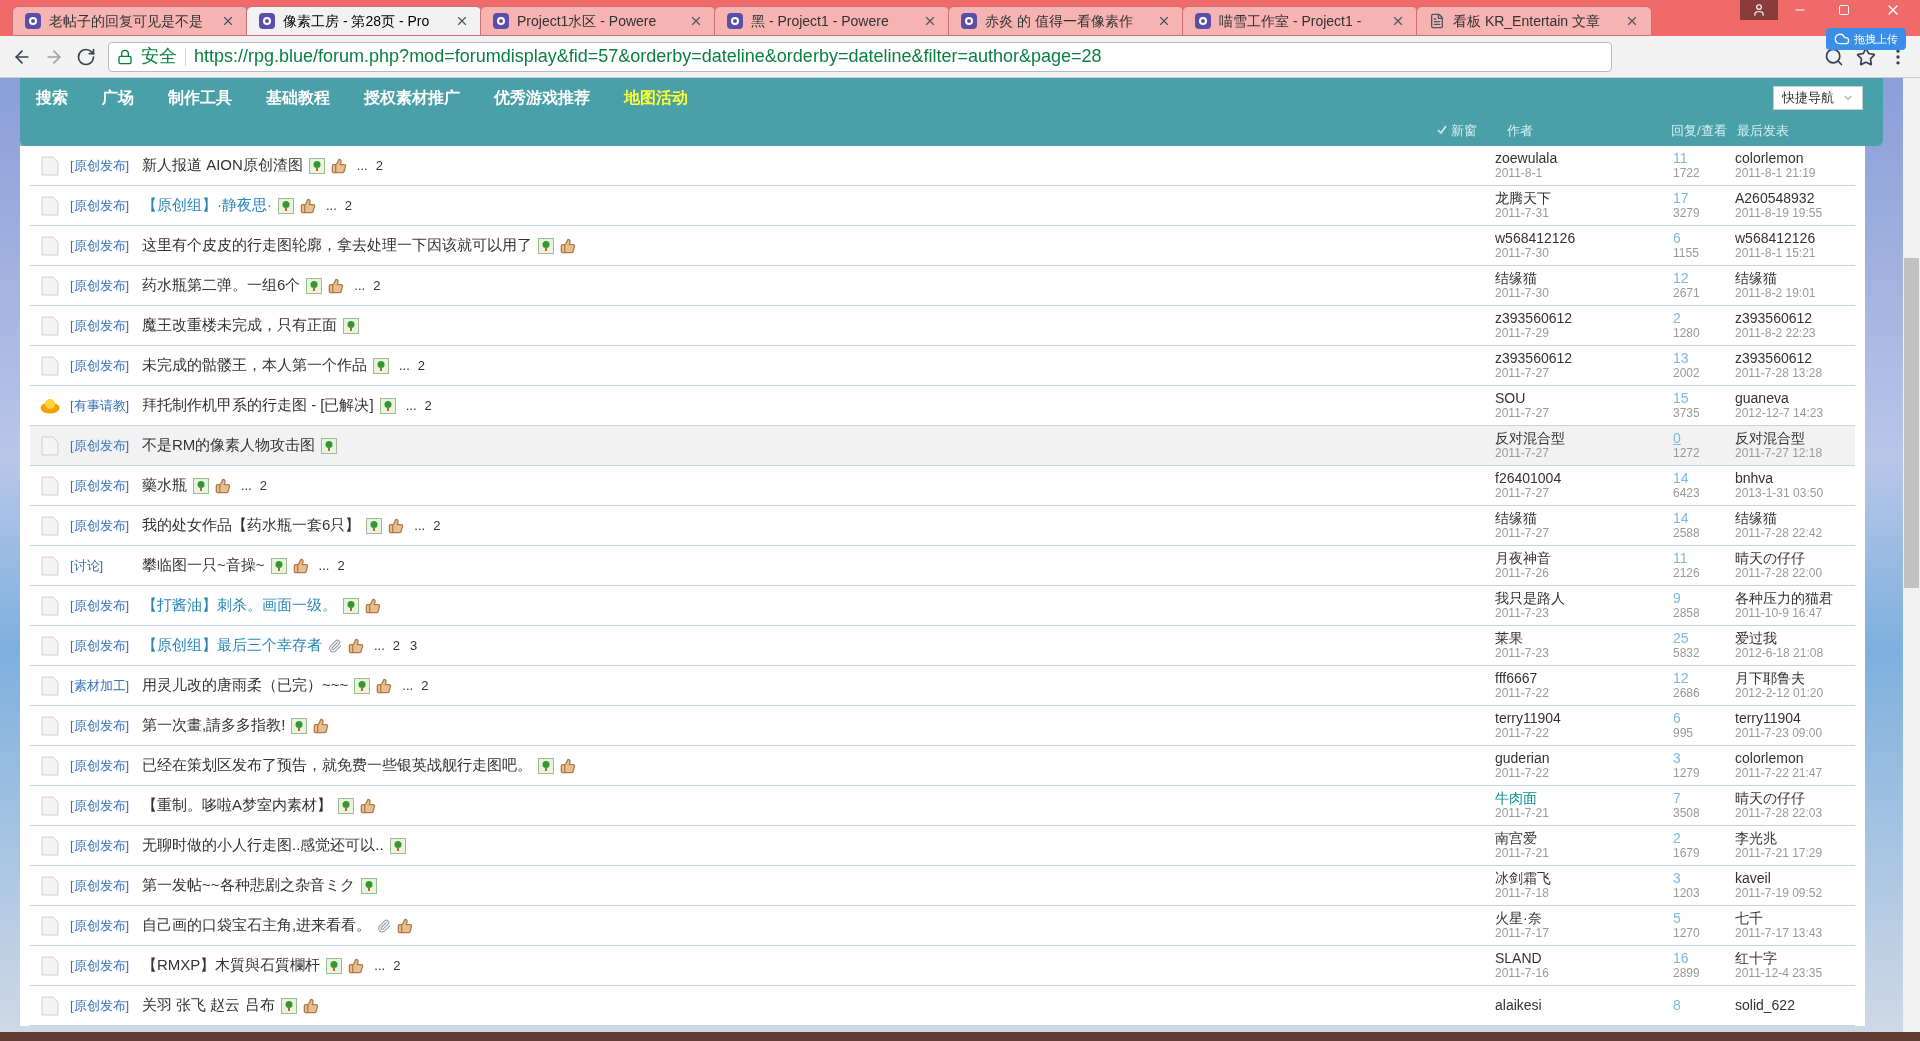 The width and height of the screenshot is (1920, 1041). Describe the element at coordinates (251, 525) in the screenshot. I see `thread-title: 我的处女作品【药水瓶一套6只】` at that location.